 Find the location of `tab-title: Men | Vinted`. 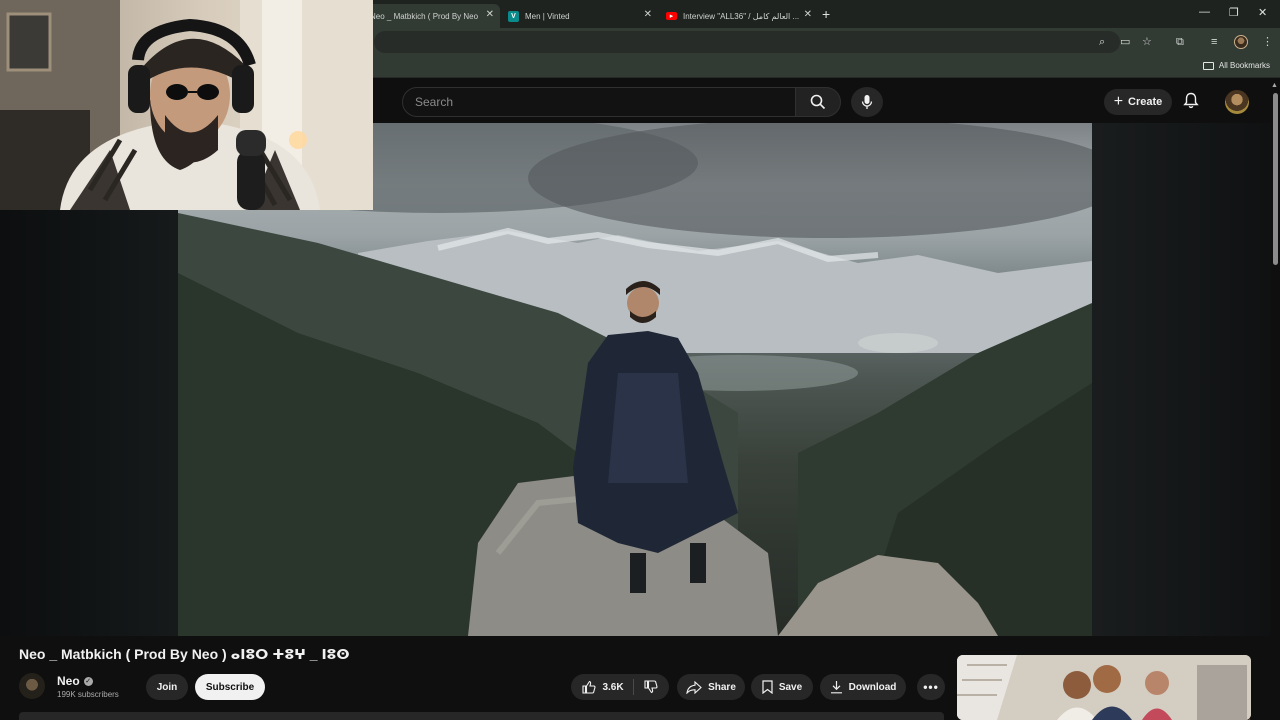

tab-title: Men | Vinted is located at coordinates (547, 16).